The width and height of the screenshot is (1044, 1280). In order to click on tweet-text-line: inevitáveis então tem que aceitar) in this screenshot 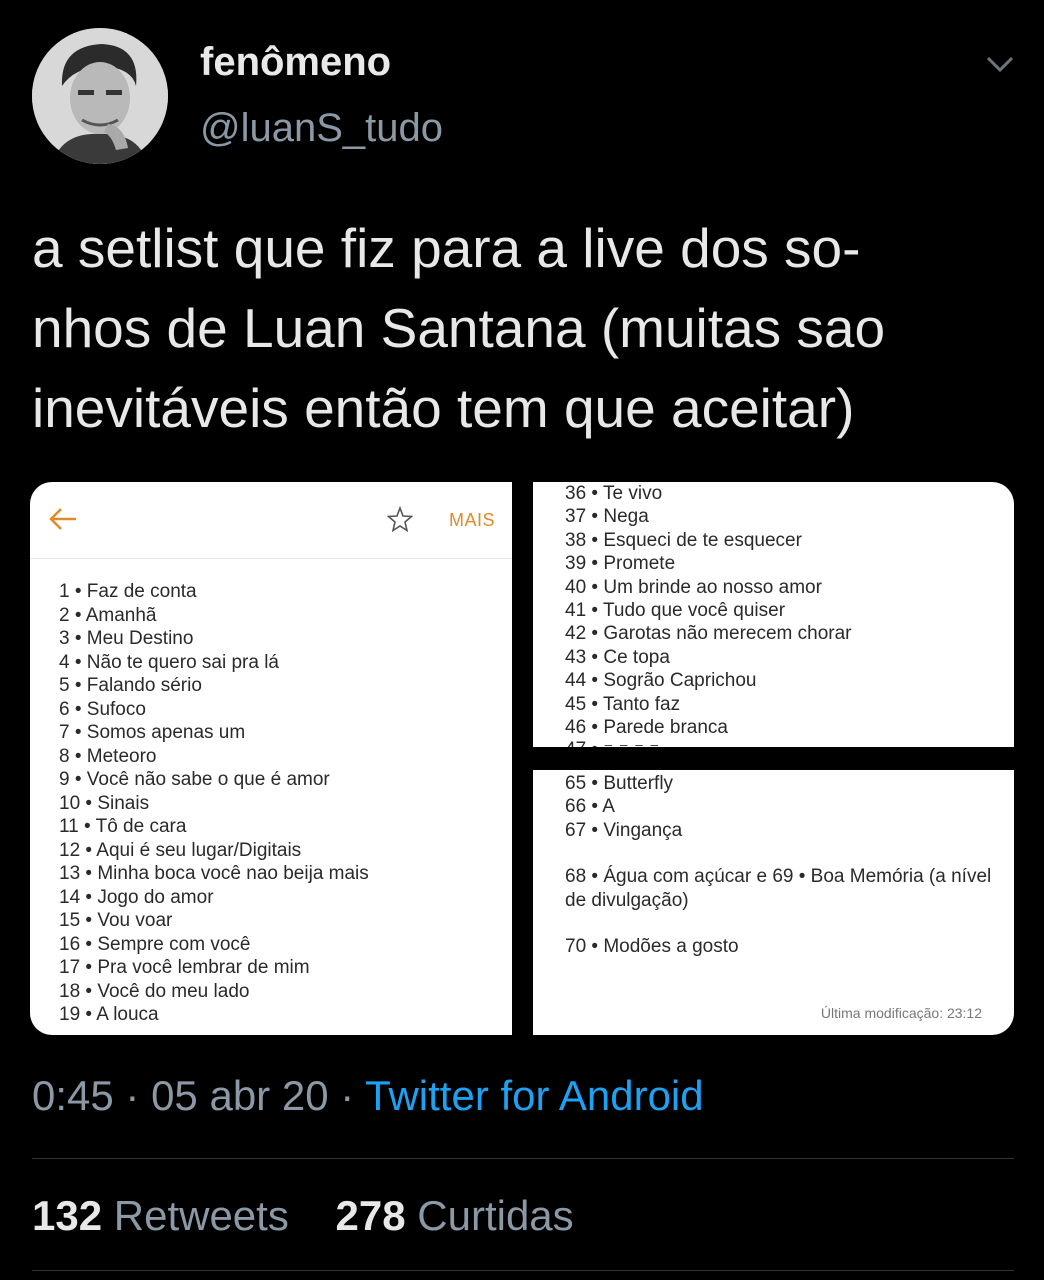, I will do `click(443, 408)`.